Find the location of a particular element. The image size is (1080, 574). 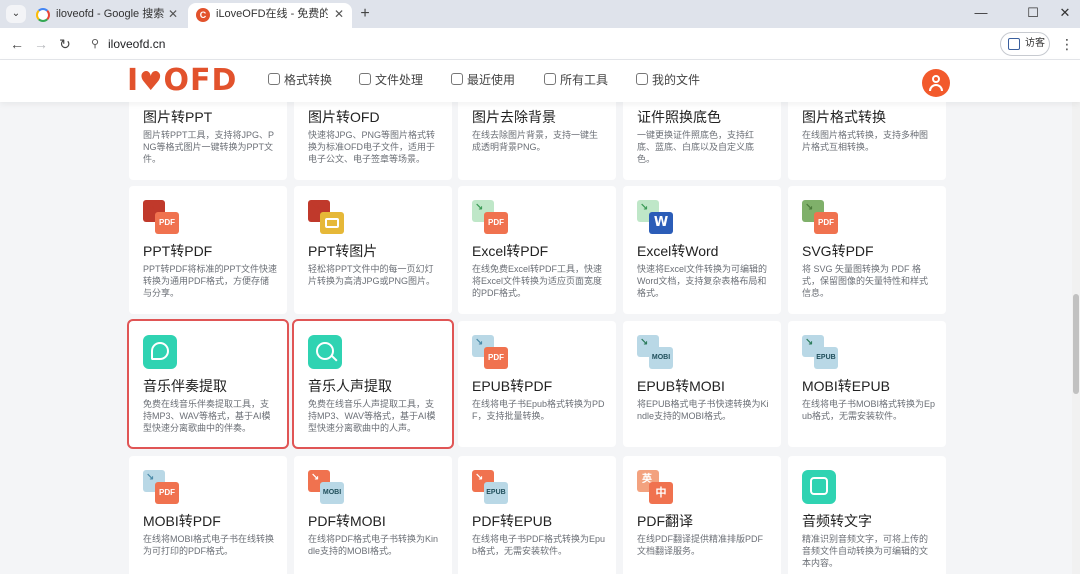

address-bar: iloveofd.cn is located at coordinates (136, 44).